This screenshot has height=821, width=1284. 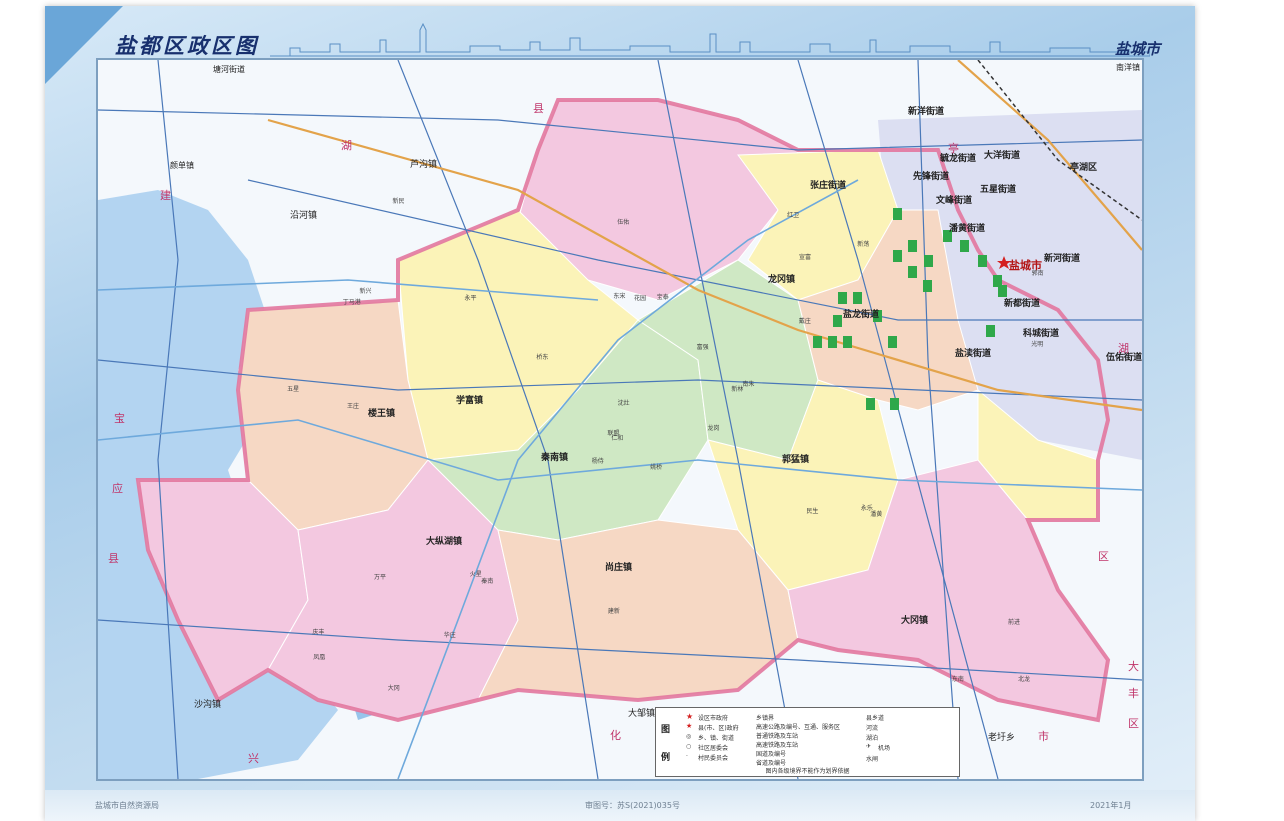 I want to click on region-char: 区, so click(x=1133, y=723).